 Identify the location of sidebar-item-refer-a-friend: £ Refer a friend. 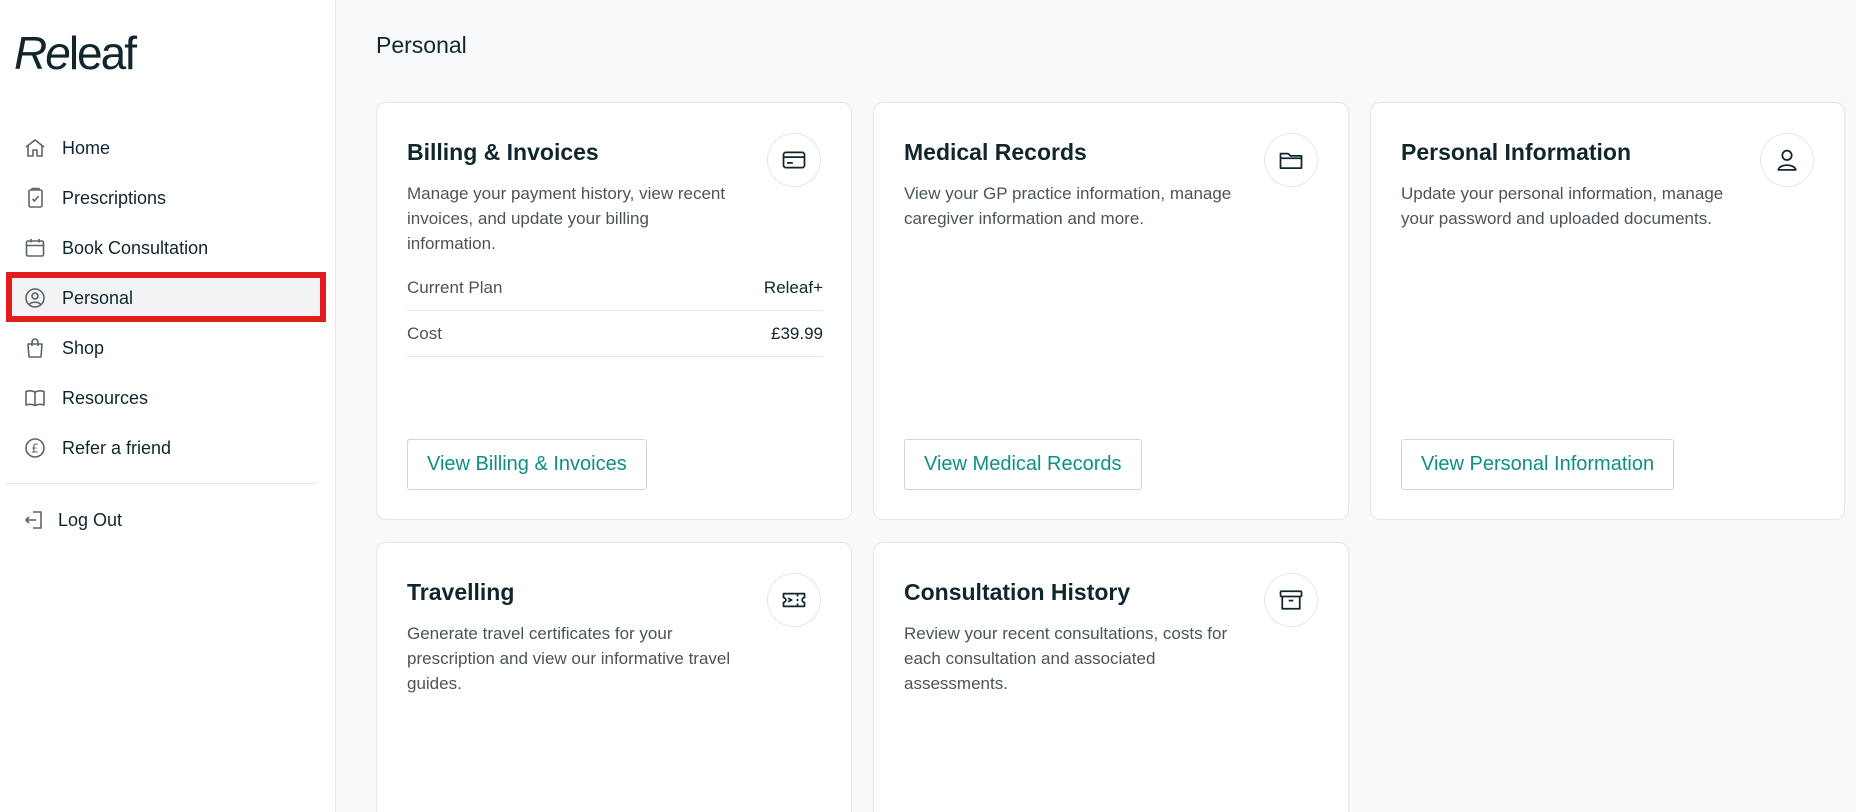
(168, 448).